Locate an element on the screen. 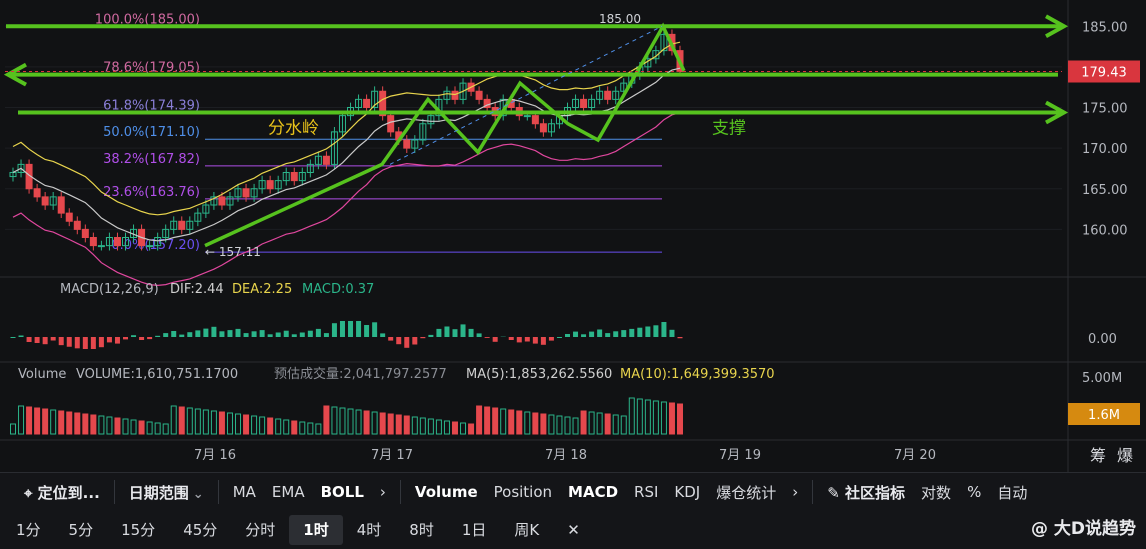 Image resolution: width=1146 pixels, height=549 pixels. indicator-liquidation: 爆仓统计 is located at coordinates (746, 492).